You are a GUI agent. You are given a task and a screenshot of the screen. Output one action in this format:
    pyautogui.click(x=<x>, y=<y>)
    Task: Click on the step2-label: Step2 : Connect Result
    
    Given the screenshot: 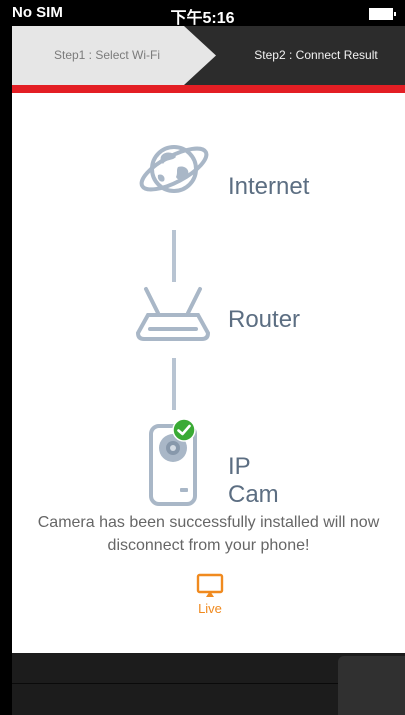 What is the action you would take?
    pyautogui.click(x=316, y=55)
    